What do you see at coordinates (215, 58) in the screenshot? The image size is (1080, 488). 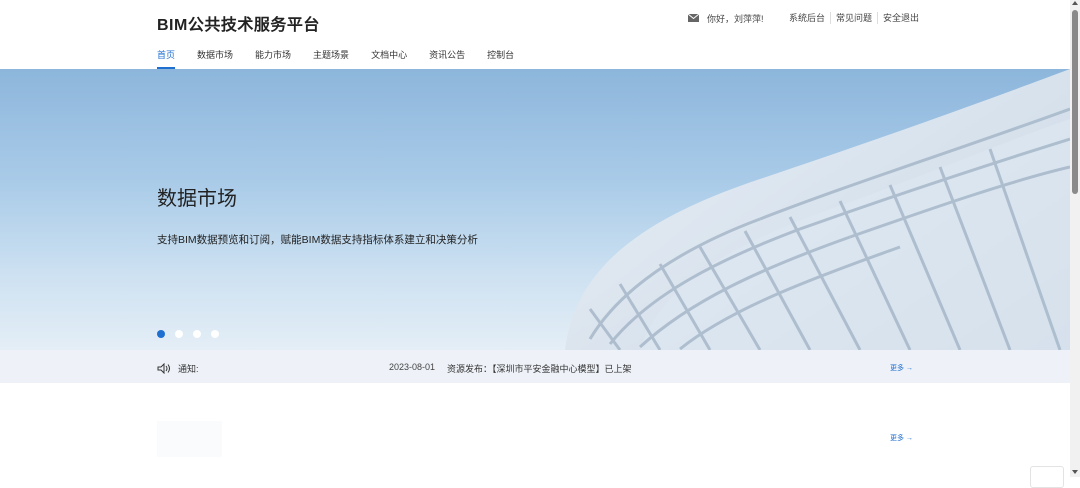 I see `nav-data-market: 数据市场` at bounding box center [215, 58].